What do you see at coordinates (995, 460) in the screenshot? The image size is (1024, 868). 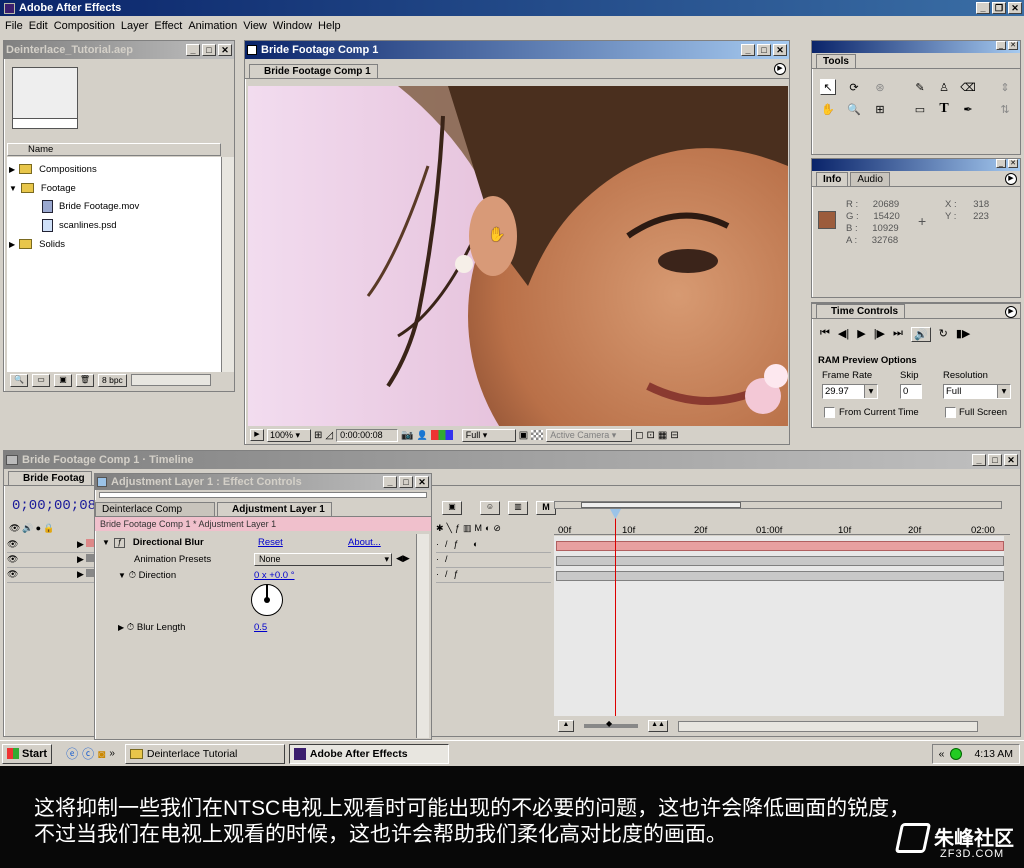 I see `timeline-maximize-button: □` at bounding box center [995, 460].